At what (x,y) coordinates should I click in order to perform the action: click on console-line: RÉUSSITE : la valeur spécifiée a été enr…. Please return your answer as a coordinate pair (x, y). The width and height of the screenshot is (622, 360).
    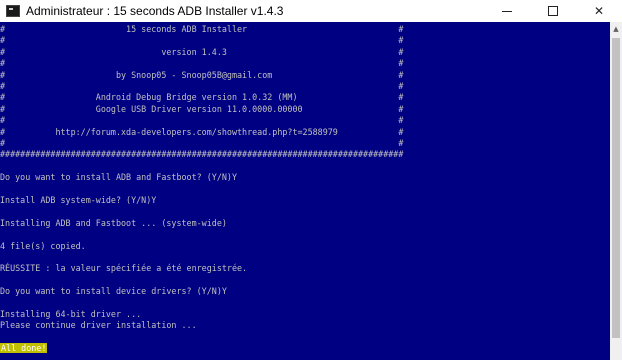
    Looking at the image, I should click on (124, 268).